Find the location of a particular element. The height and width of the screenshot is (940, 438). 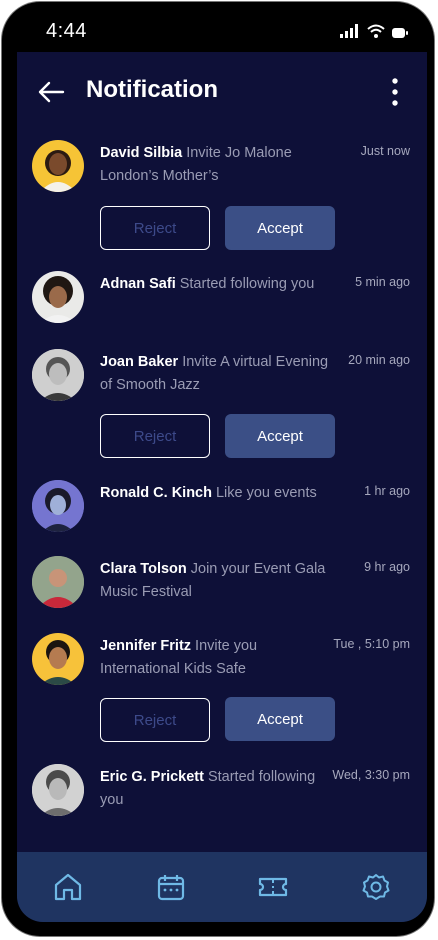

notification-message: Like you events is located at coordinates (266, 493).